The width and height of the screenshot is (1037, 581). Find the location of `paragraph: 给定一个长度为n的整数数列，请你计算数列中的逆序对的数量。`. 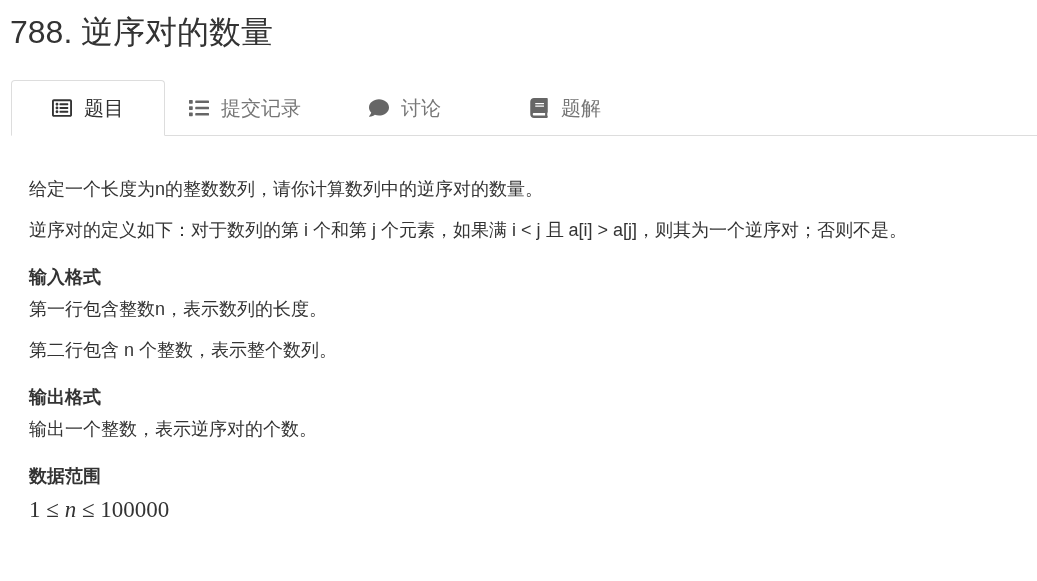

paragraph: 给定一个长度为n的整数数列，请你计算数列中的逆序对的数量。 is located at coordinates (286, 189).